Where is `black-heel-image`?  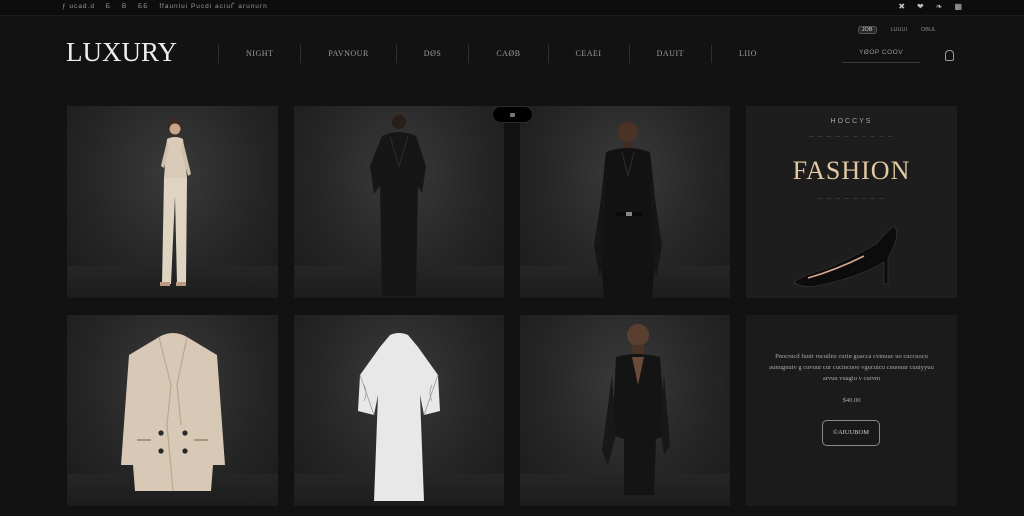 black-heel-image is located at coordinates (845, 256).